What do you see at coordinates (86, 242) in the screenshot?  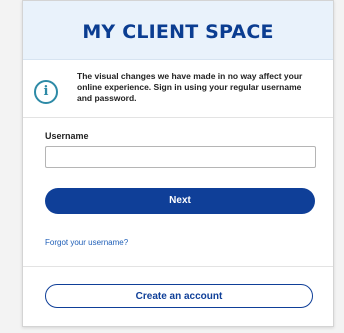 I see `forgot-username-link: Forgot your username?` at bounding box center [86, 242].